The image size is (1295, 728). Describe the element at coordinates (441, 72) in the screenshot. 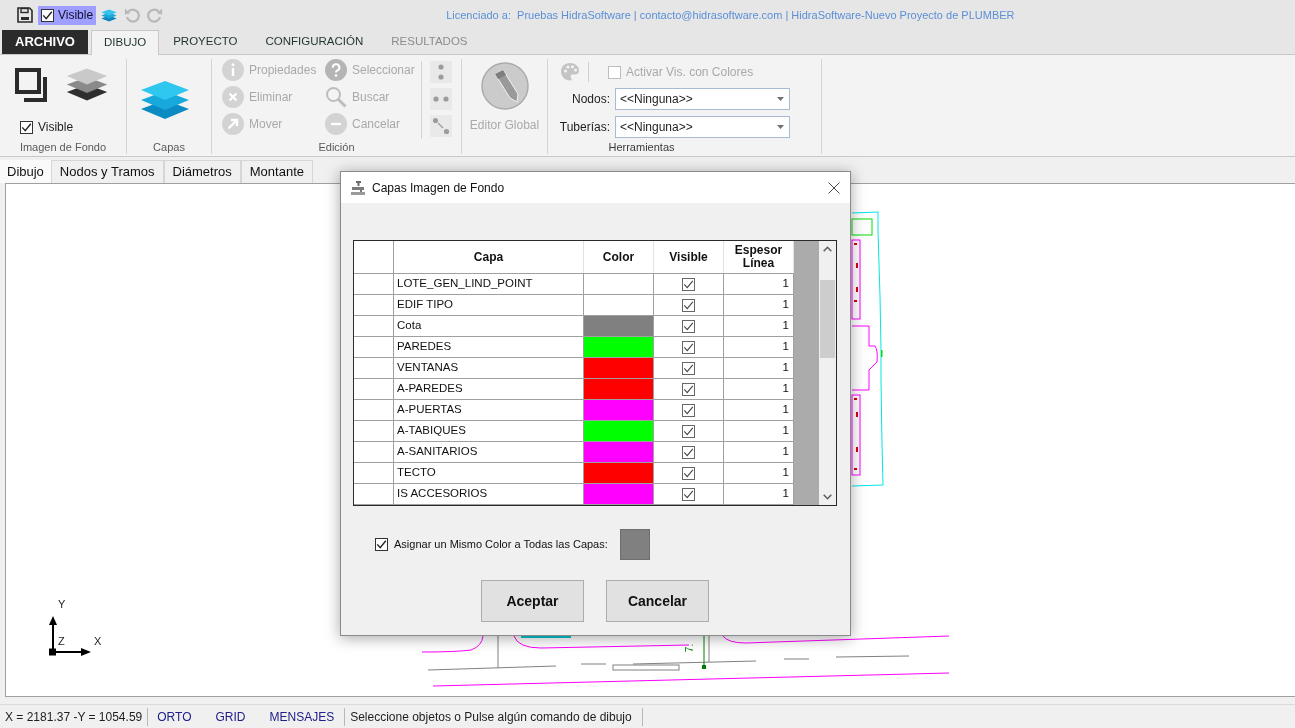

I see `vertical-dots-icon` at that location.